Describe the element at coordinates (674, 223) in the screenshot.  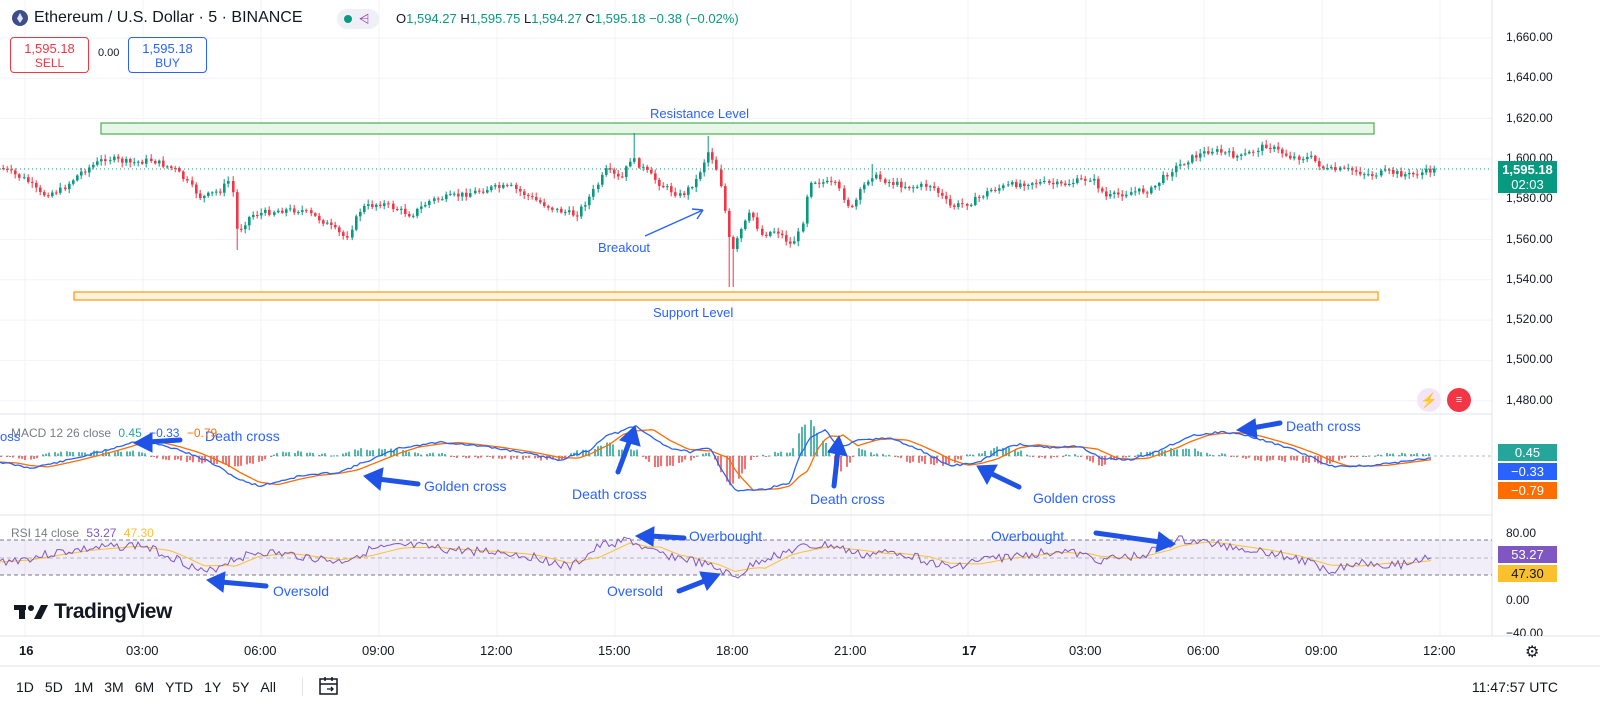
I see `breakout-arrow` at that location.